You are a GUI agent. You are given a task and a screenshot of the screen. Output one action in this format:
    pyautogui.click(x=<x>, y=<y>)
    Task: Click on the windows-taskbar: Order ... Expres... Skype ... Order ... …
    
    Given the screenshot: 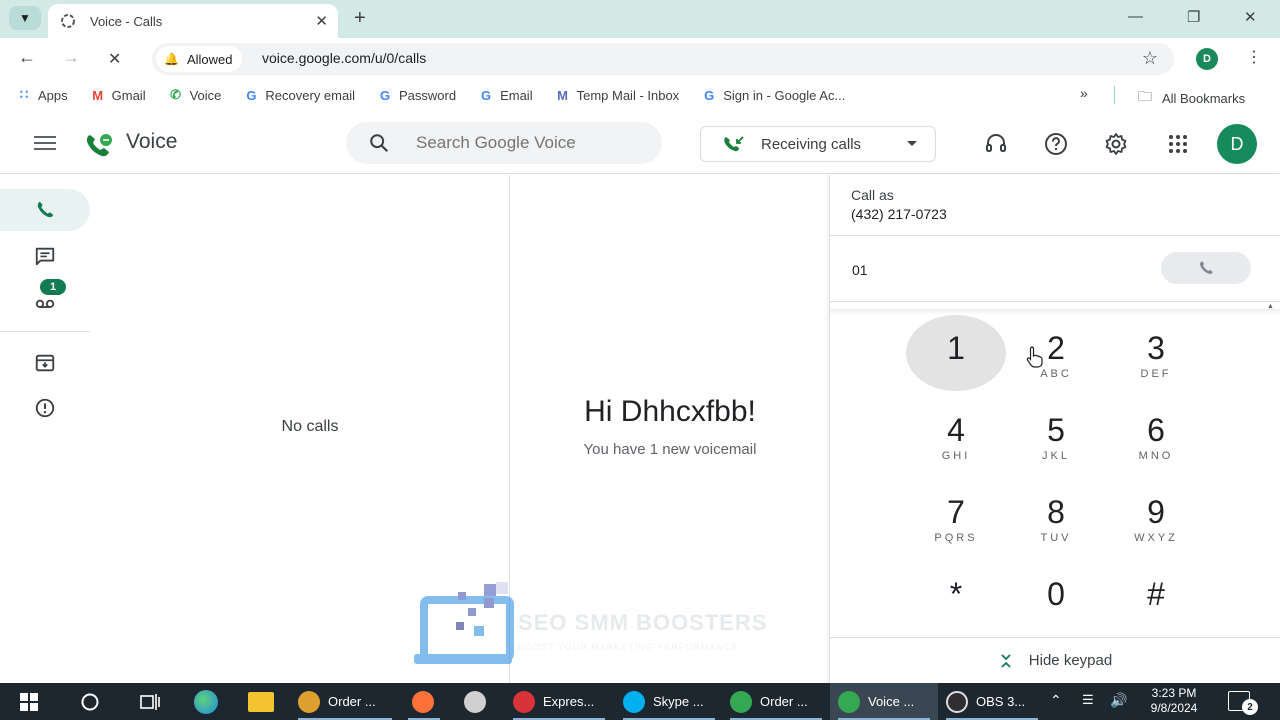 What is the action you would take?
    pyautogui.click(x=640, y=701)
    